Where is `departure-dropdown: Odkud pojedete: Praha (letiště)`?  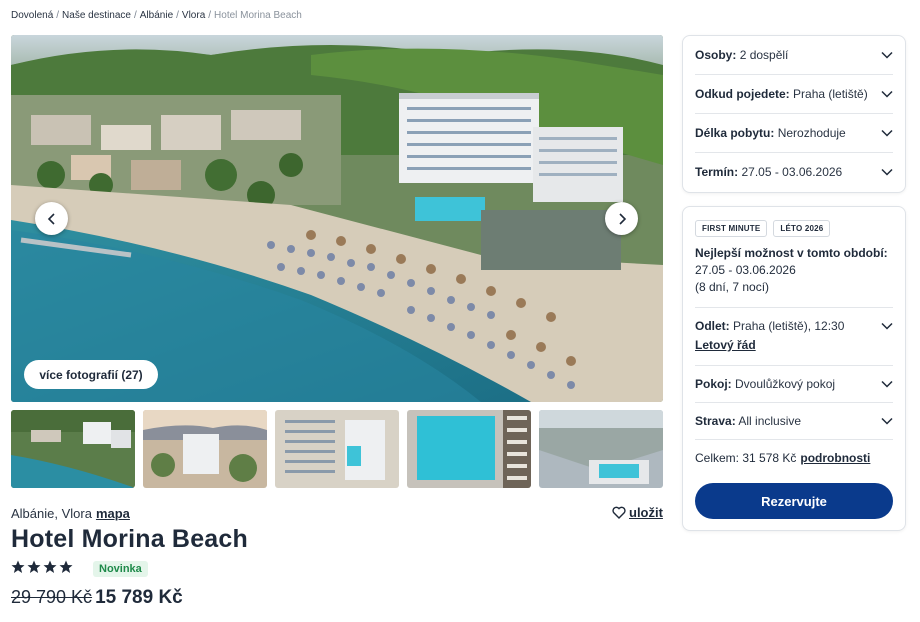
departure-dropdown: Odkud pojedete: Praha (letiště) is located at coordinates (794, 94).